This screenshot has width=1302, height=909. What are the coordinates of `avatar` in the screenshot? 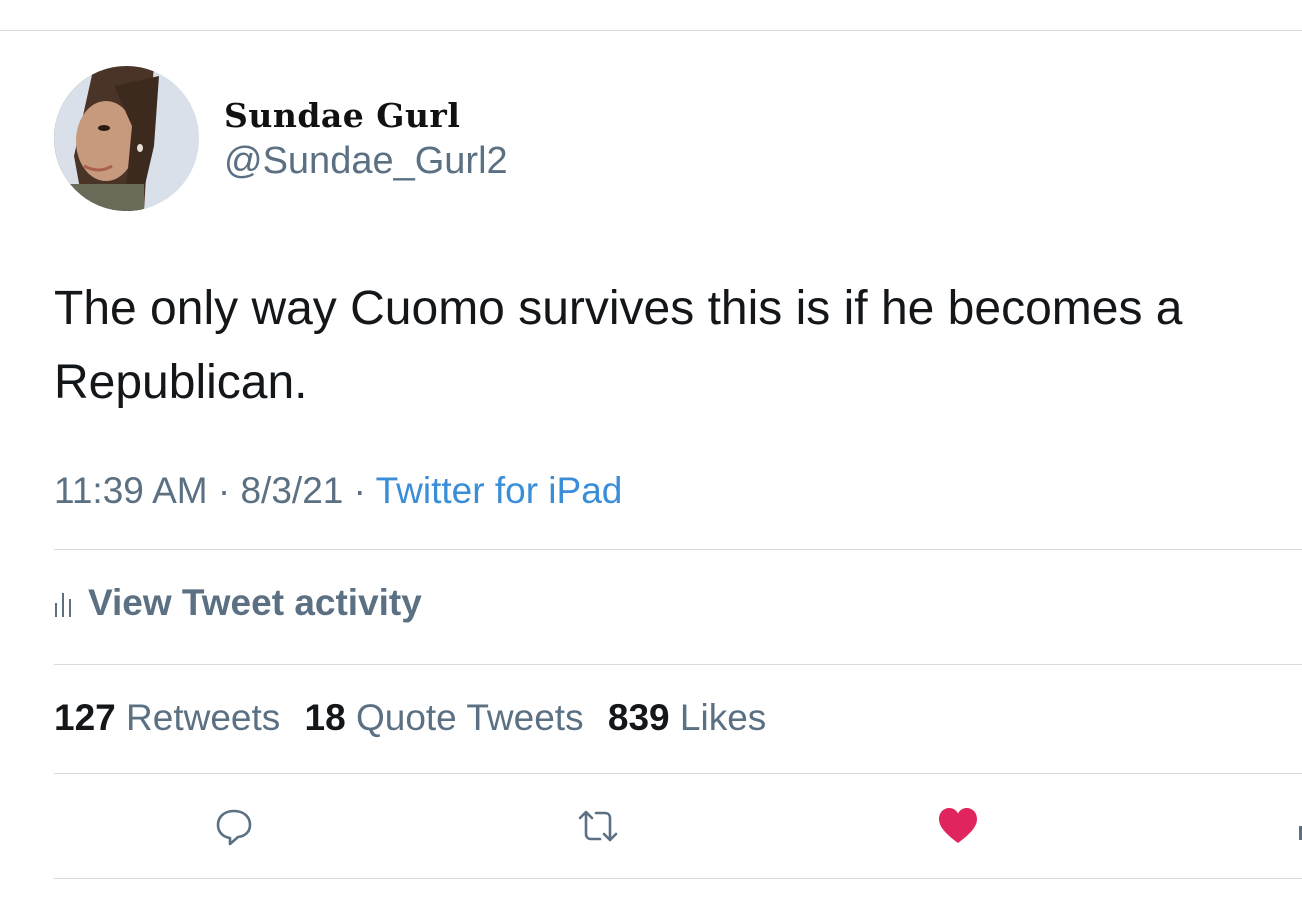 It's located at (126, 138).